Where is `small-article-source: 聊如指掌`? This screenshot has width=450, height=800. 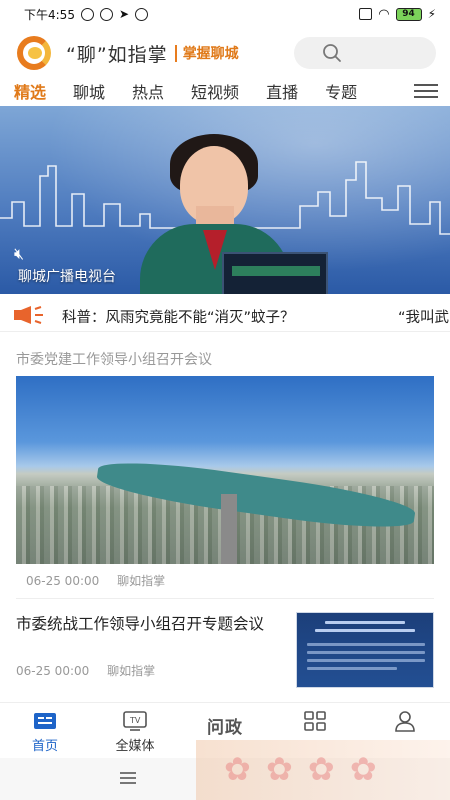
small-article-source: 聊如指掌 is located at coordinates (131, 671).